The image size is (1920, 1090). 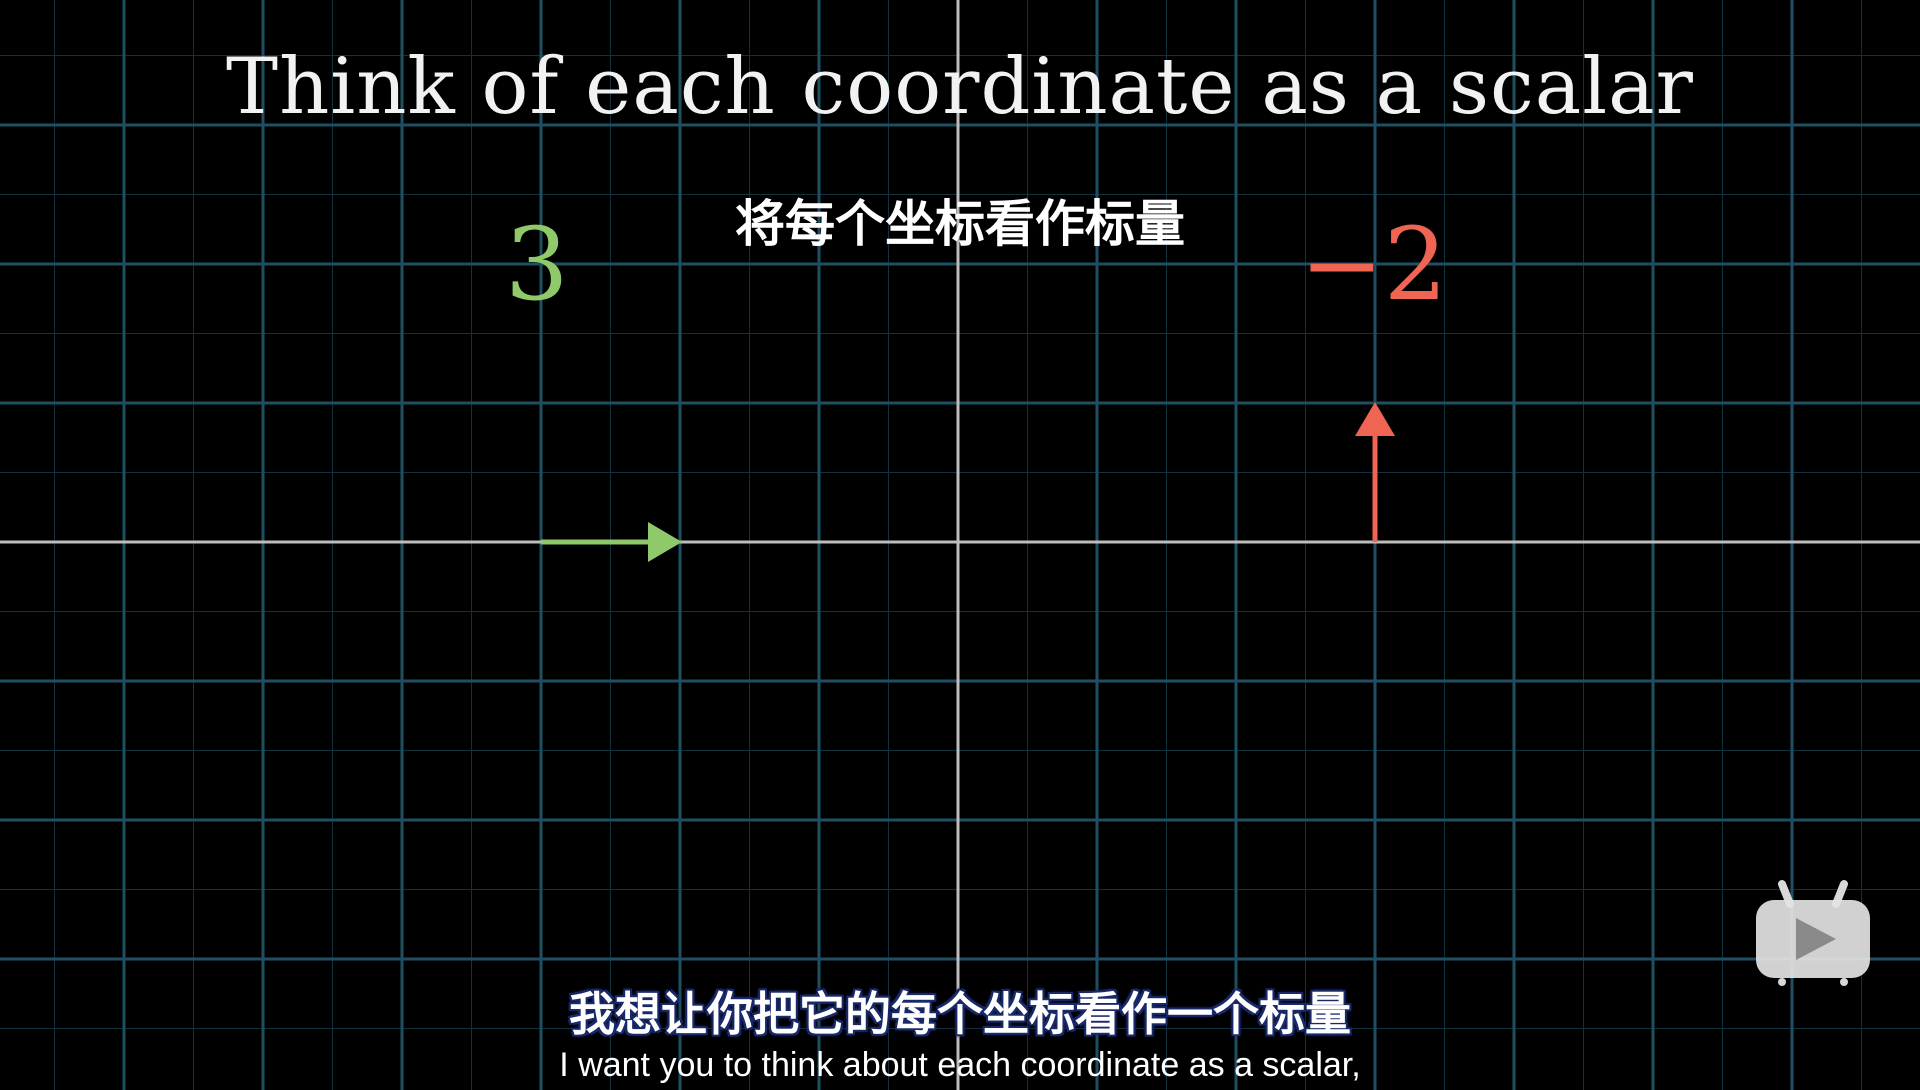 What do you see at coordinates (1813, 933) in the screenshot?
I see `play-tv-icon` at bounding box center [1813, 933].